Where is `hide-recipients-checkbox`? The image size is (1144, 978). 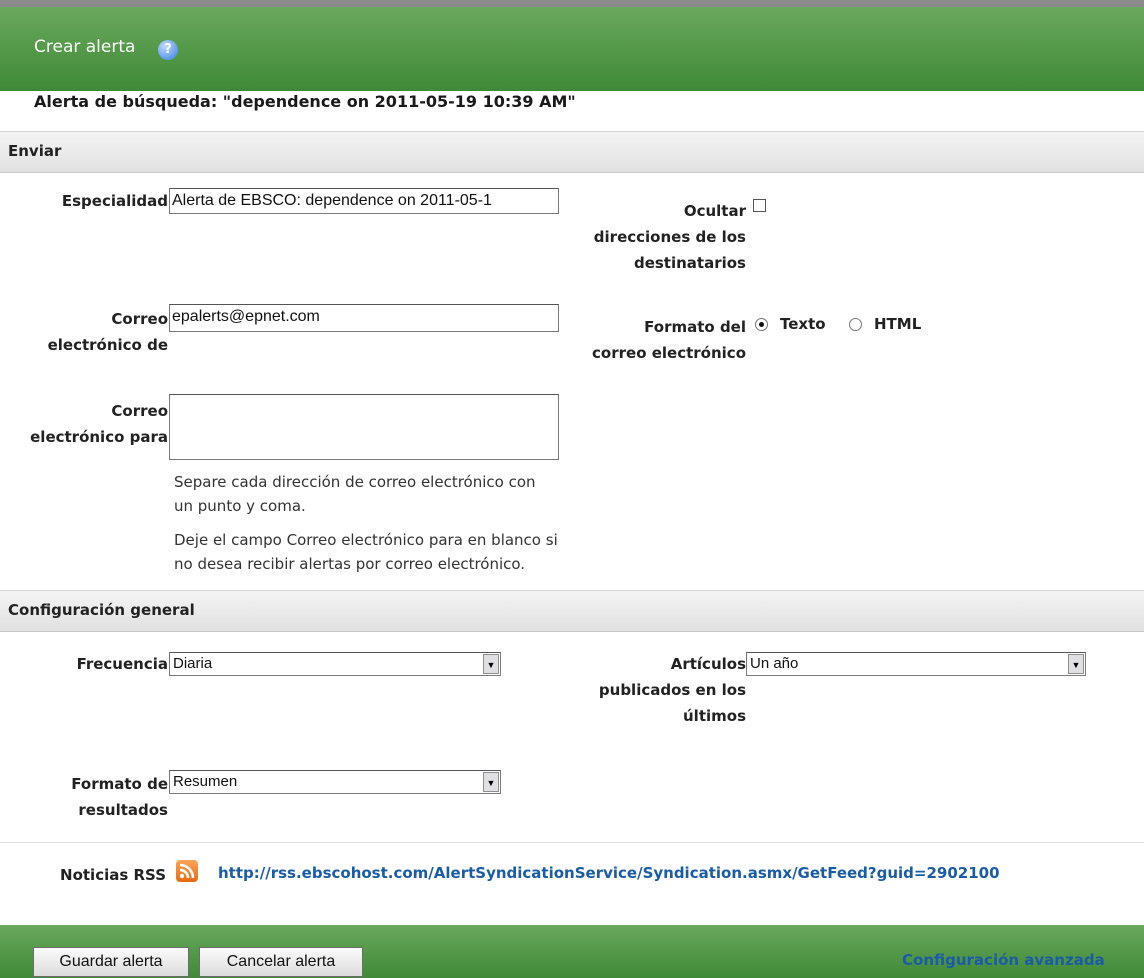 hide-recipients-checkbox is located at coordinates (759, 205).